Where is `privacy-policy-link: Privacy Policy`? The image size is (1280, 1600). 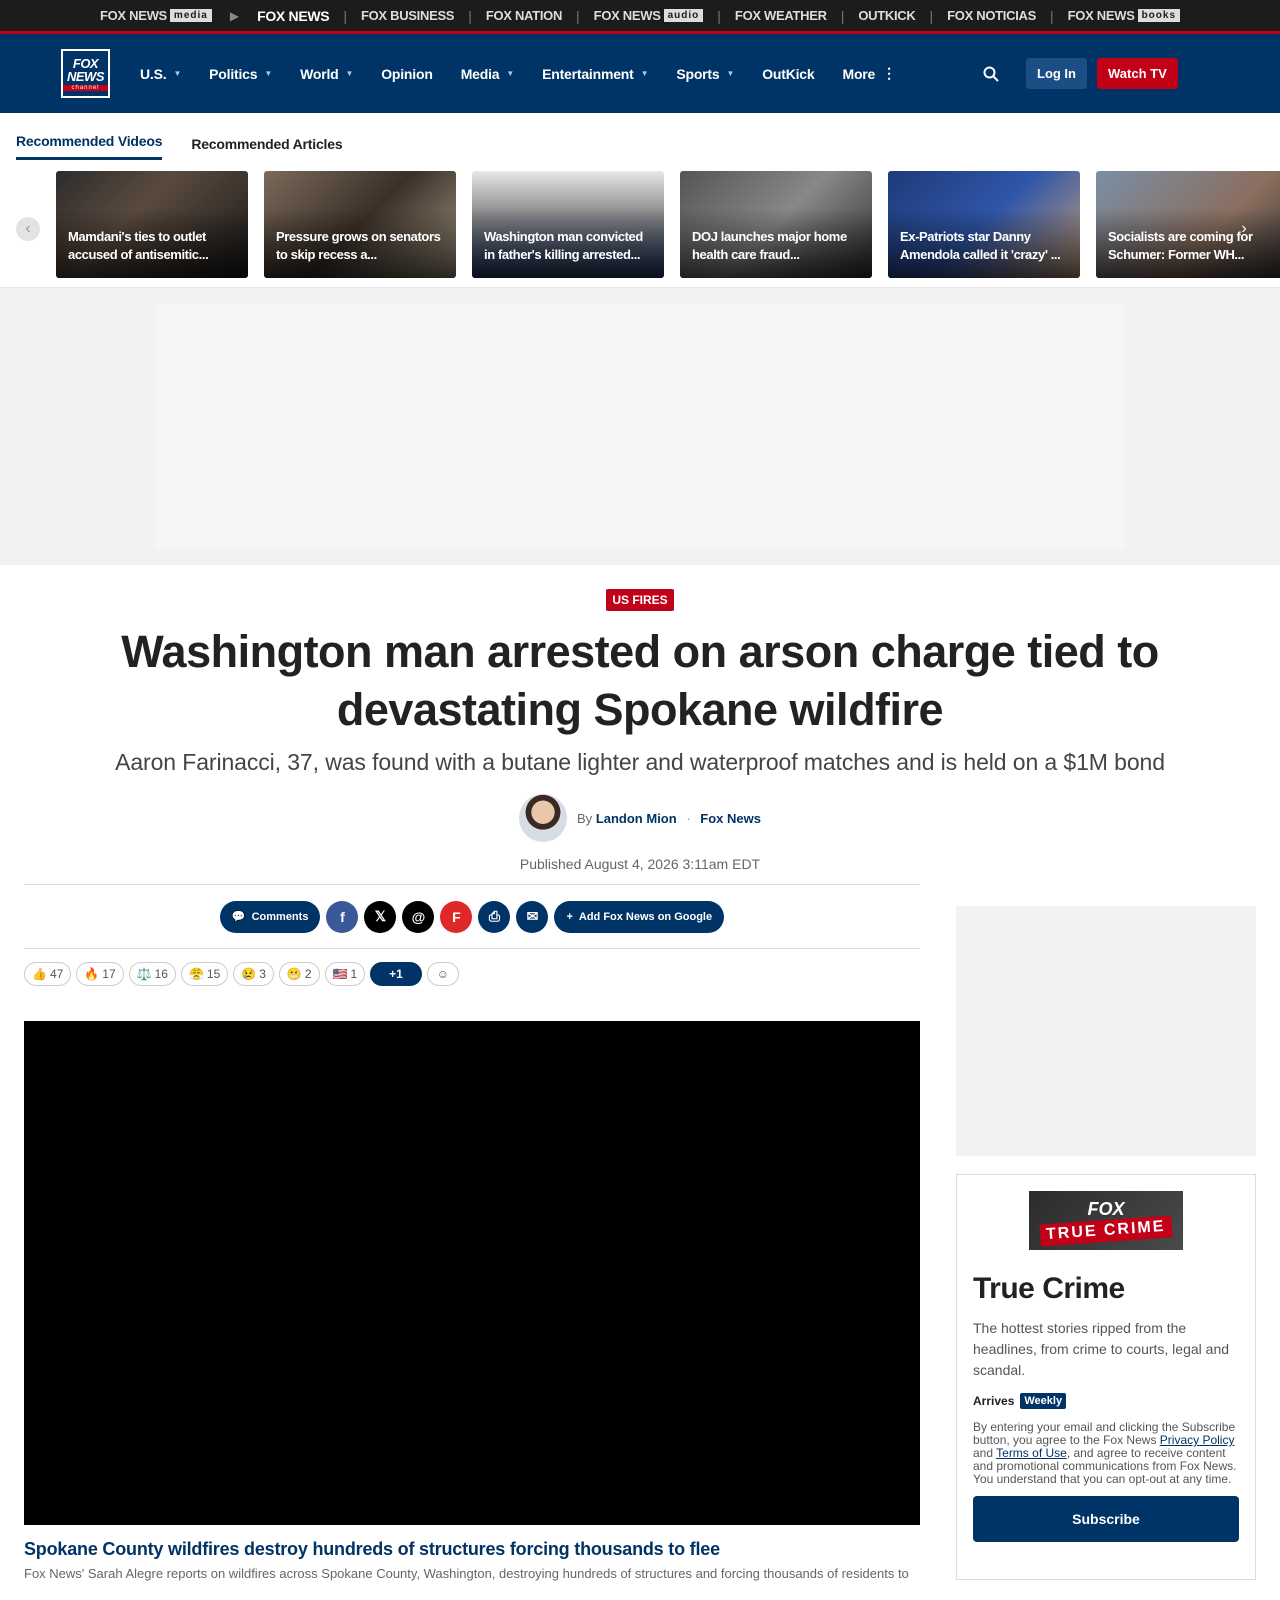
privacy-policy-link: Privacy Policy is located at coordinates (1197, 1440).